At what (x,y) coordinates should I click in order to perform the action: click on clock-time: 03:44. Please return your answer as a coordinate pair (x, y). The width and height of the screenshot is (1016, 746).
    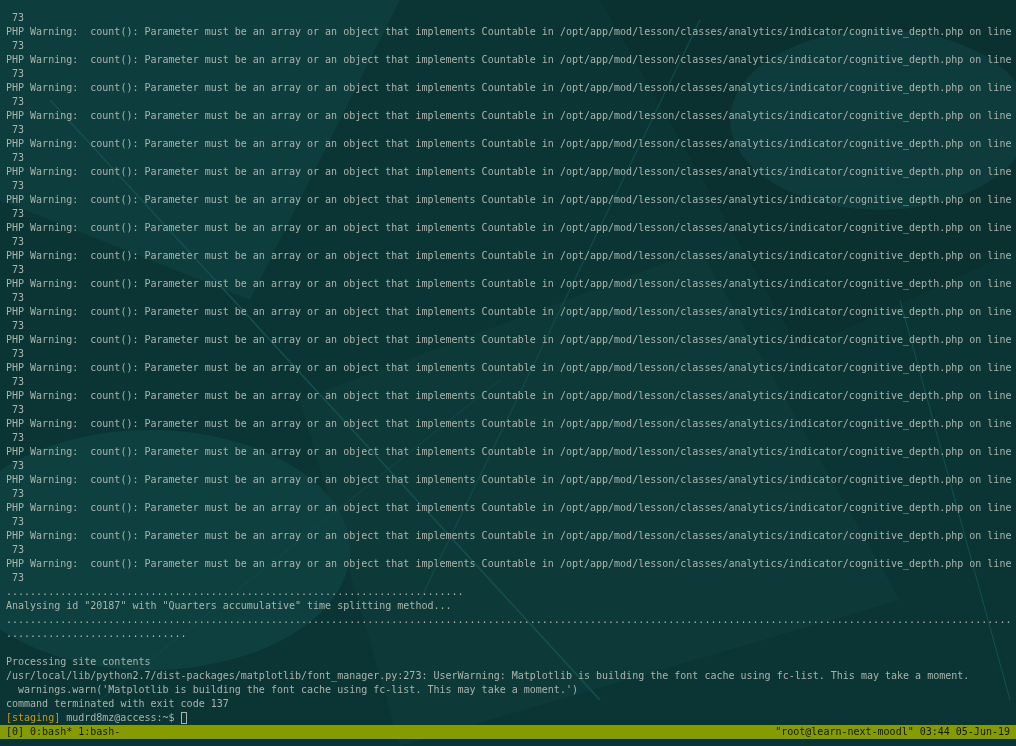
    Looking at the image, I should click on (934, 732).